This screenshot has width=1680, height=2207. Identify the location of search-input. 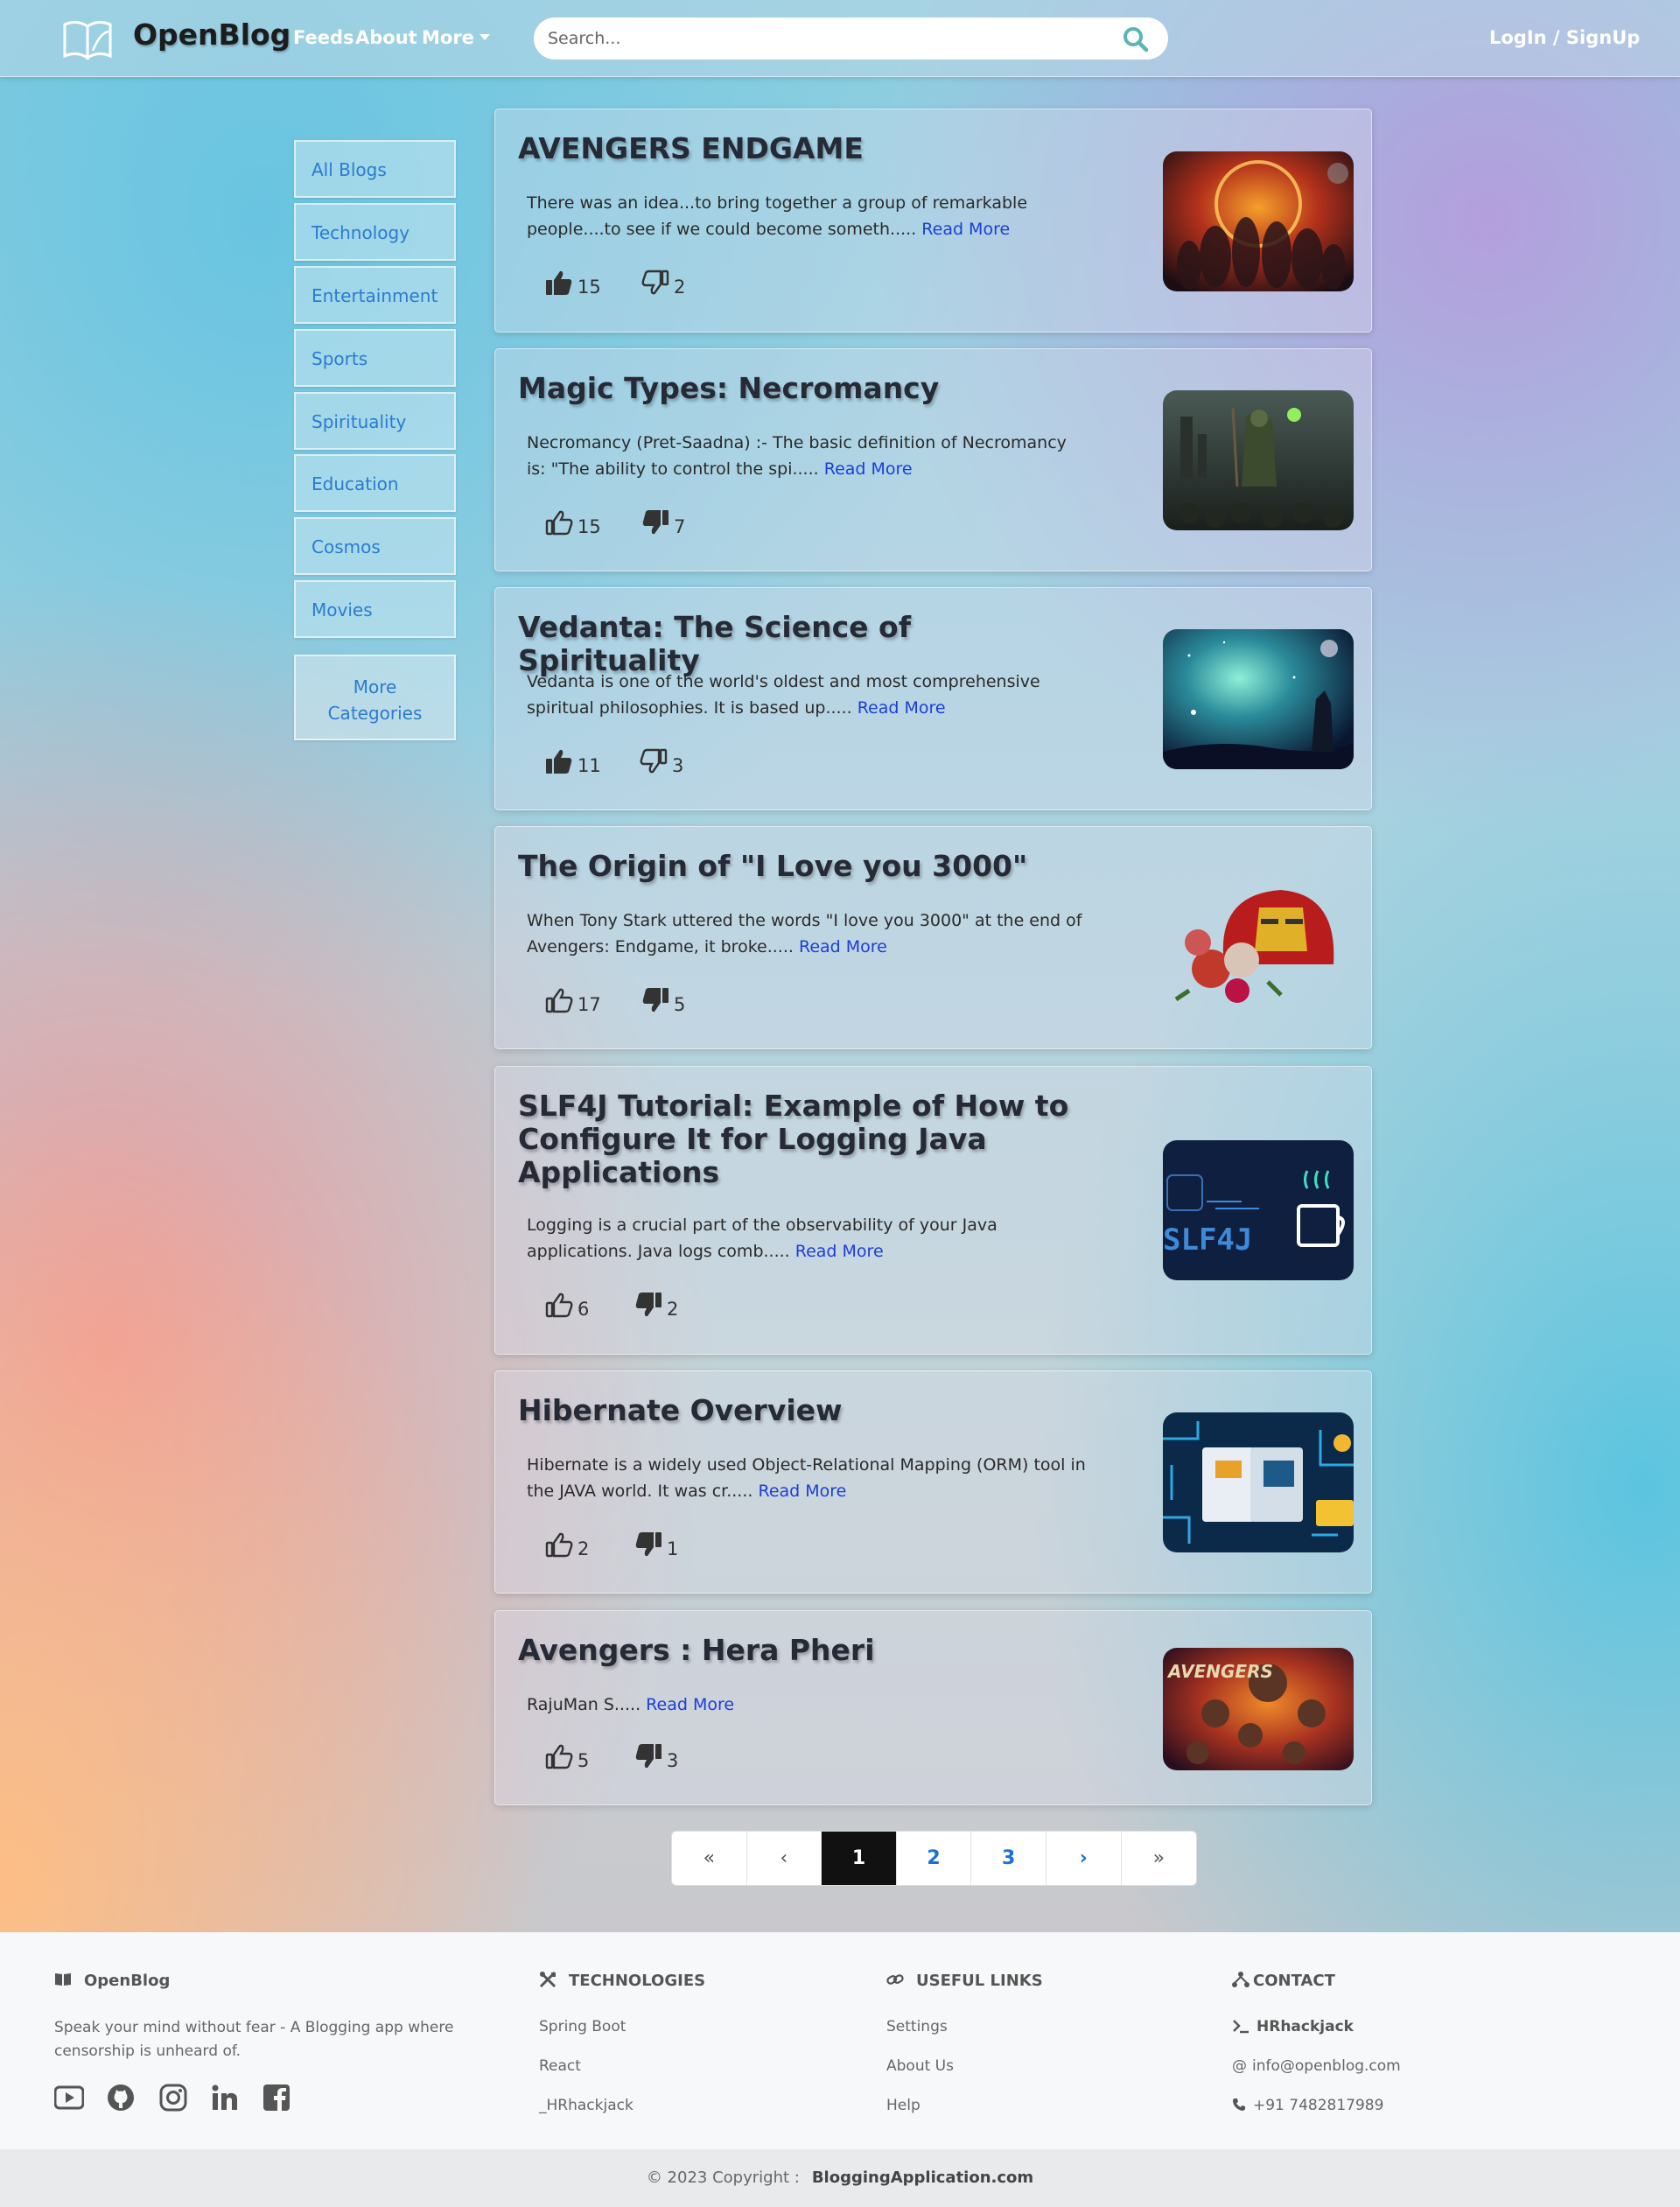
(828, 38).